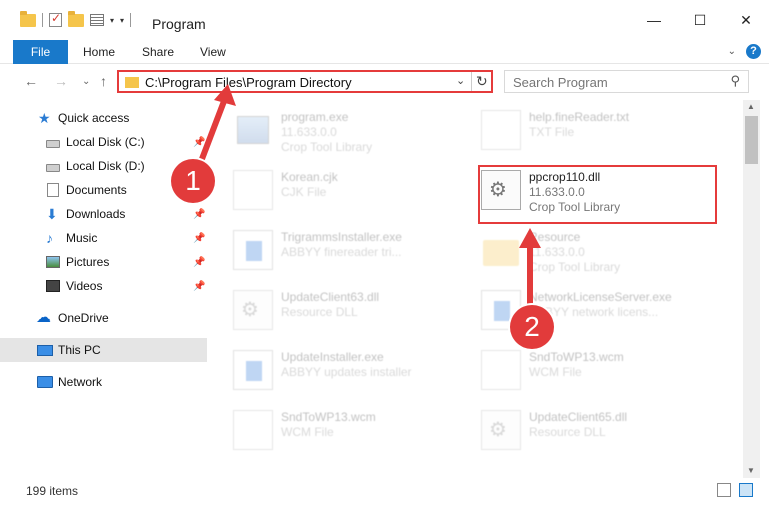  I want to click on file-item: program.exe 11.633.0.0 Crop Tool Library, so click(353, 130).